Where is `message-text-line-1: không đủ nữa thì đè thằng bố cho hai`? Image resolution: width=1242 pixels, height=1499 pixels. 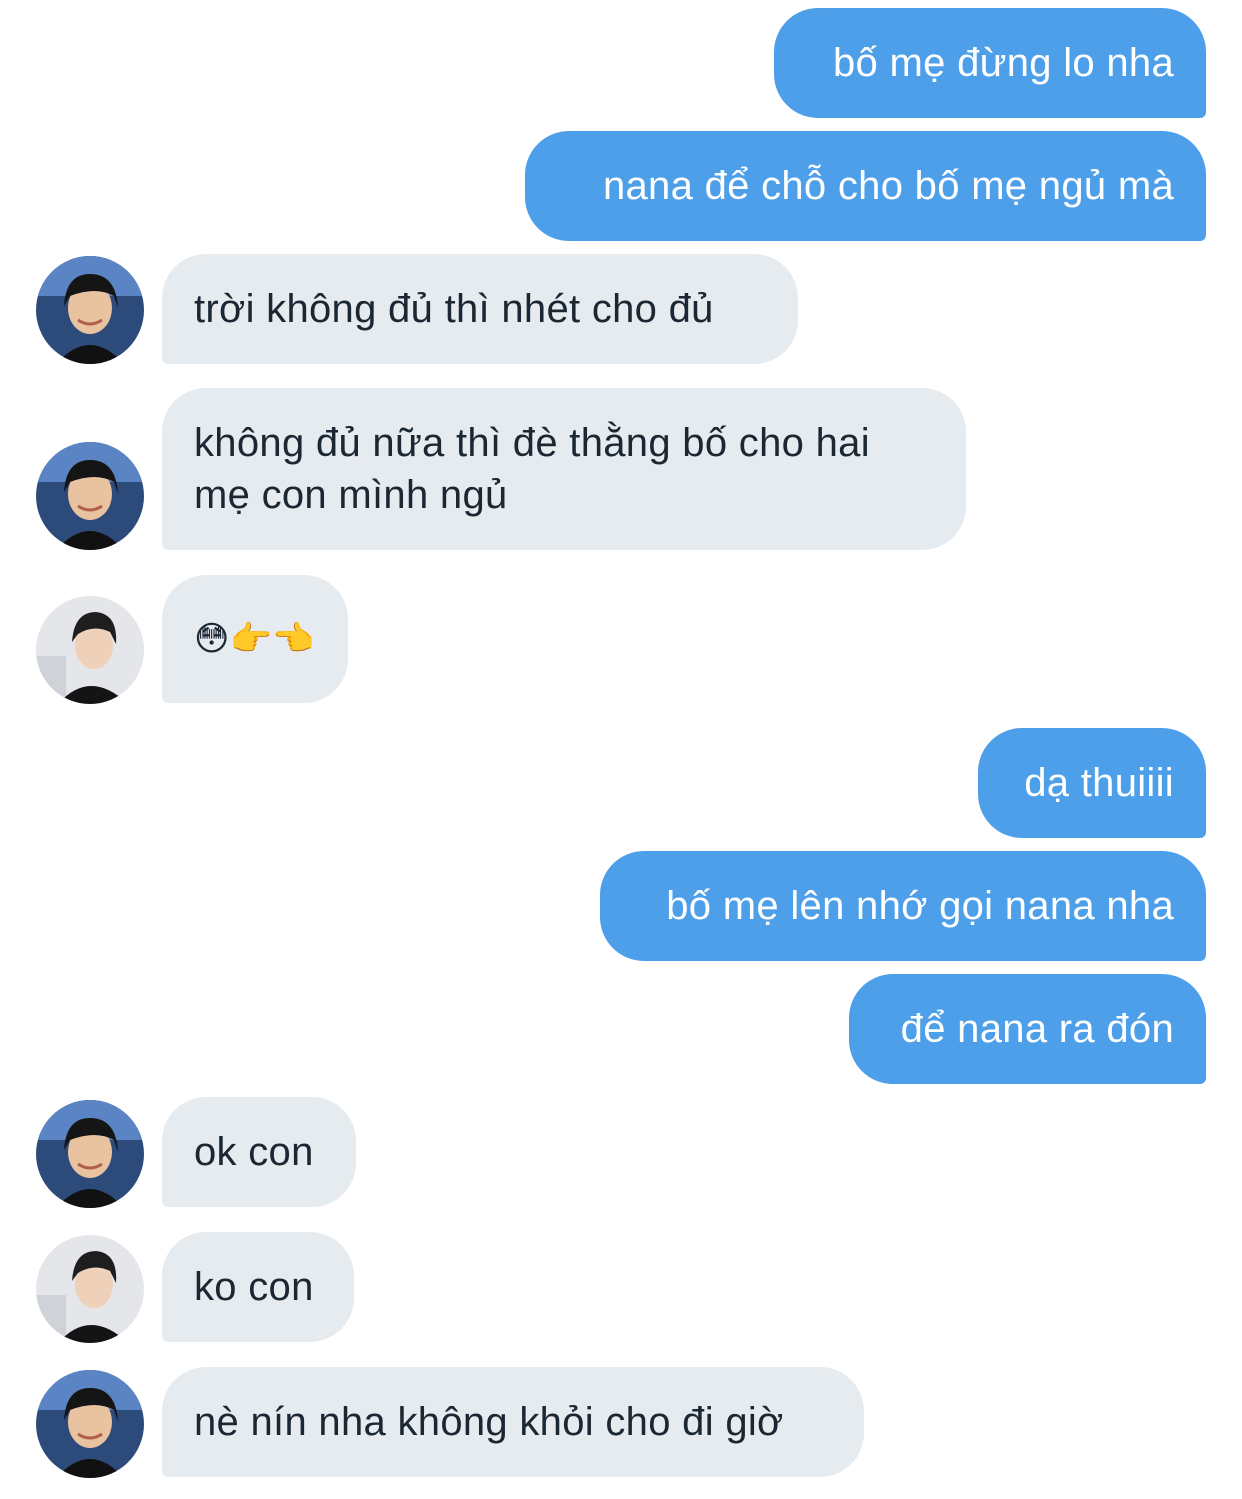
message-text-line-1: không đủ nữa thì đè thằng bố cho hai is located at coordinates (532, 443).